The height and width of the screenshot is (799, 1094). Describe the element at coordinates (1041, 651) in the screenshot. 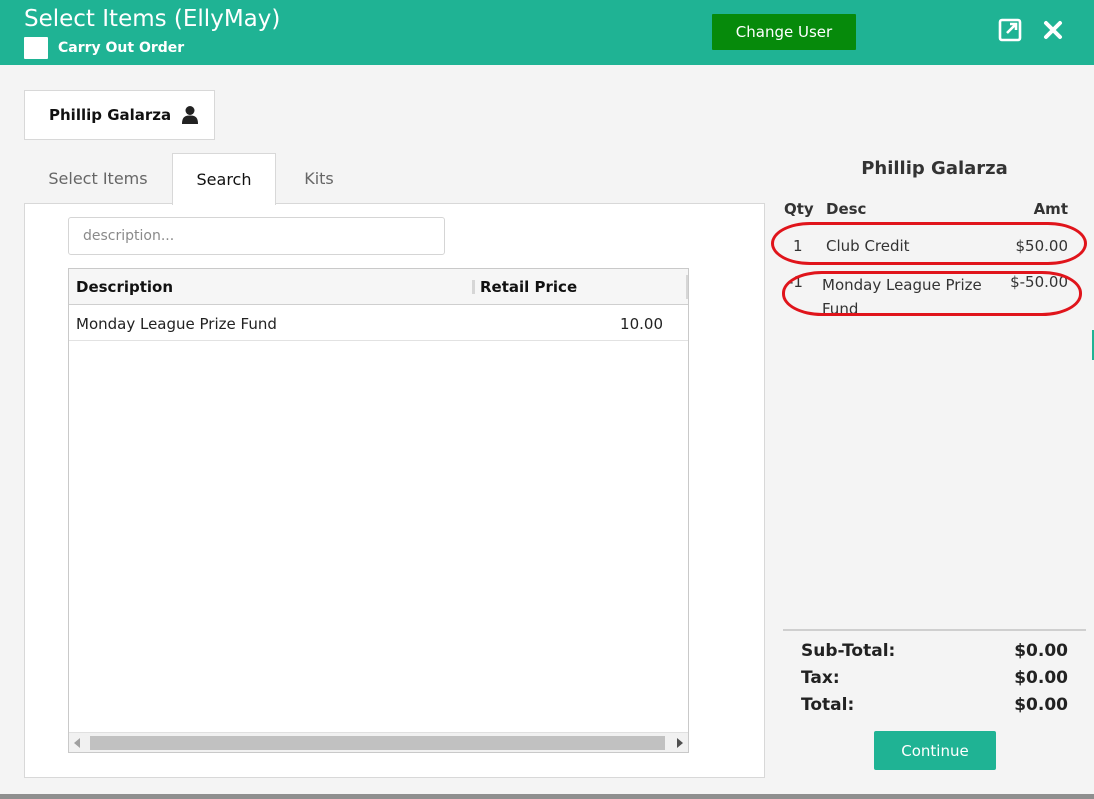

I see `subtotal-value: $0.00` at that location.